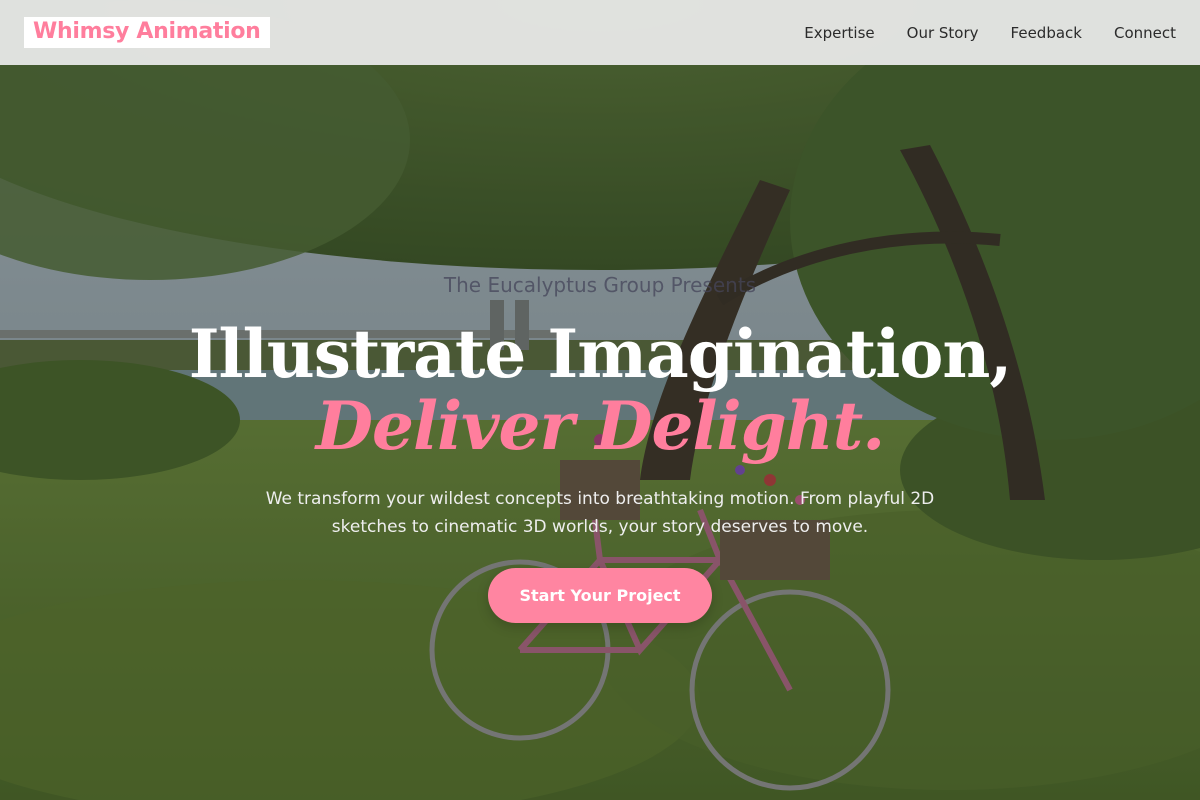 This screenshot has width=1200, height=800. What do you see at coordinates (1145, 33) in the screenshot?
I see `nav-link-connect: Connect` at bounding box center [1145, 33].